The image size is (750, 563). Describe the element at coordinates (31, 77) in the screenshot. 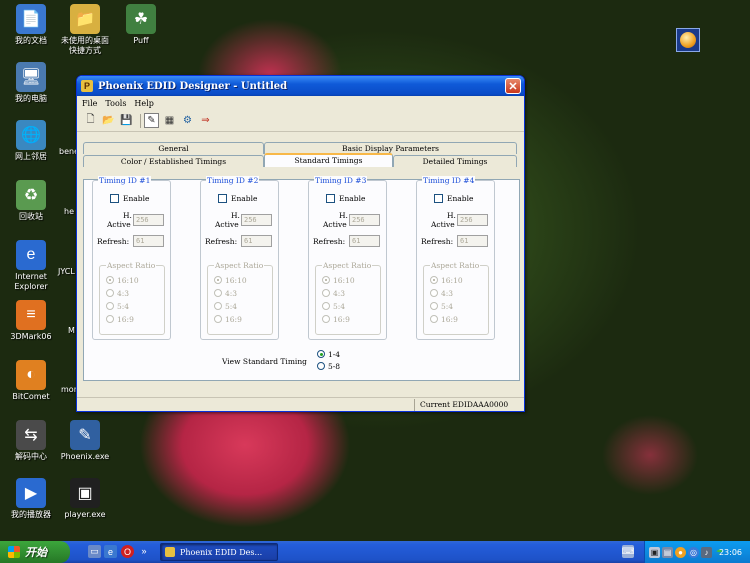

I see `my-computer-icon: 🖥` at that location.